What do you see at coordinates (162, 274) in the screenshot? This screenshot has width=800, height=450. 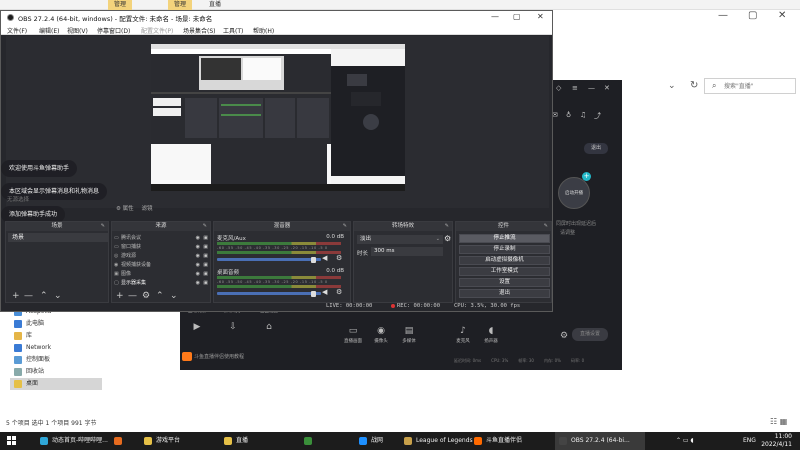 I see `source-item: ▣ 图像 ◉ ▣` at bounding box center [162, 274].